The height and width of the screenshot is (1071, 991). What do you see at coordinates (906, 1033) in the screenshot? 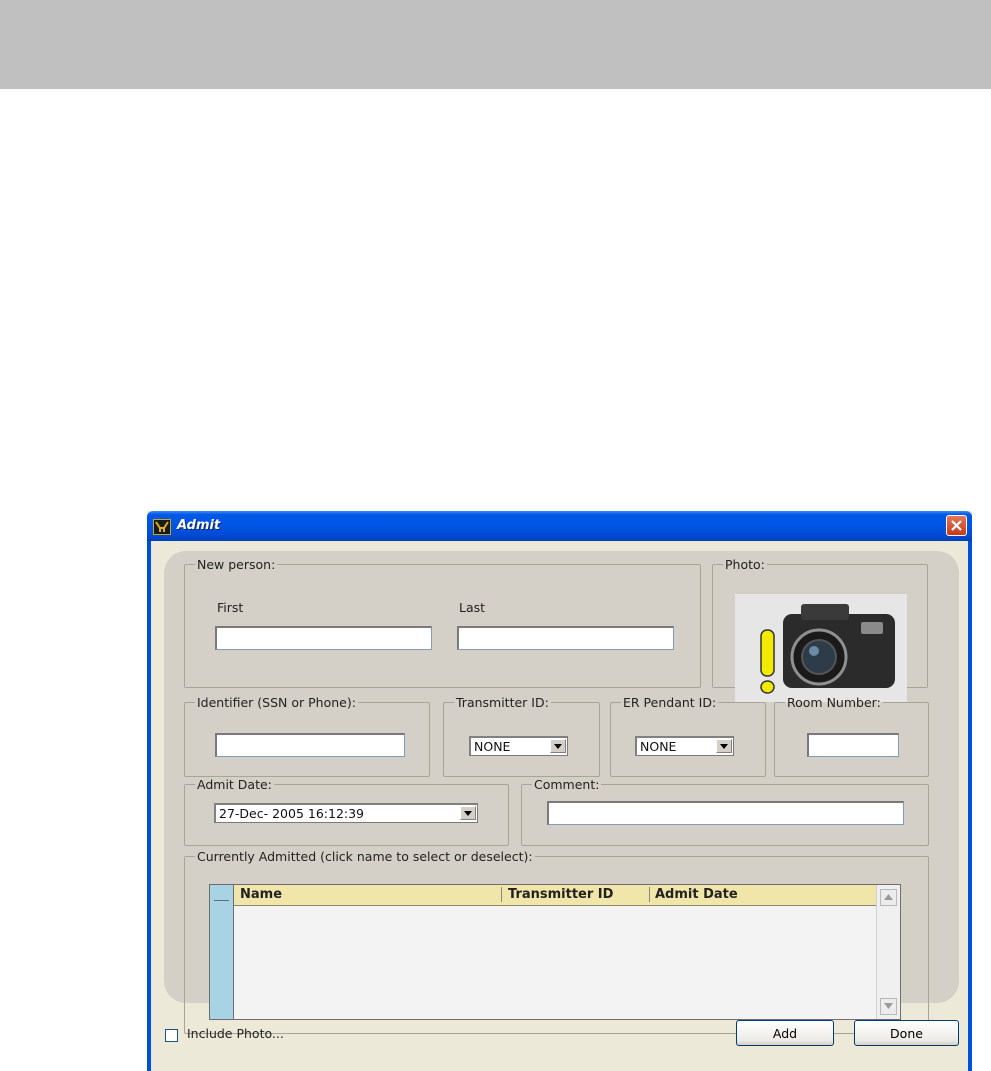
I see `done-button: Done` at bounding box center [906, 1033].